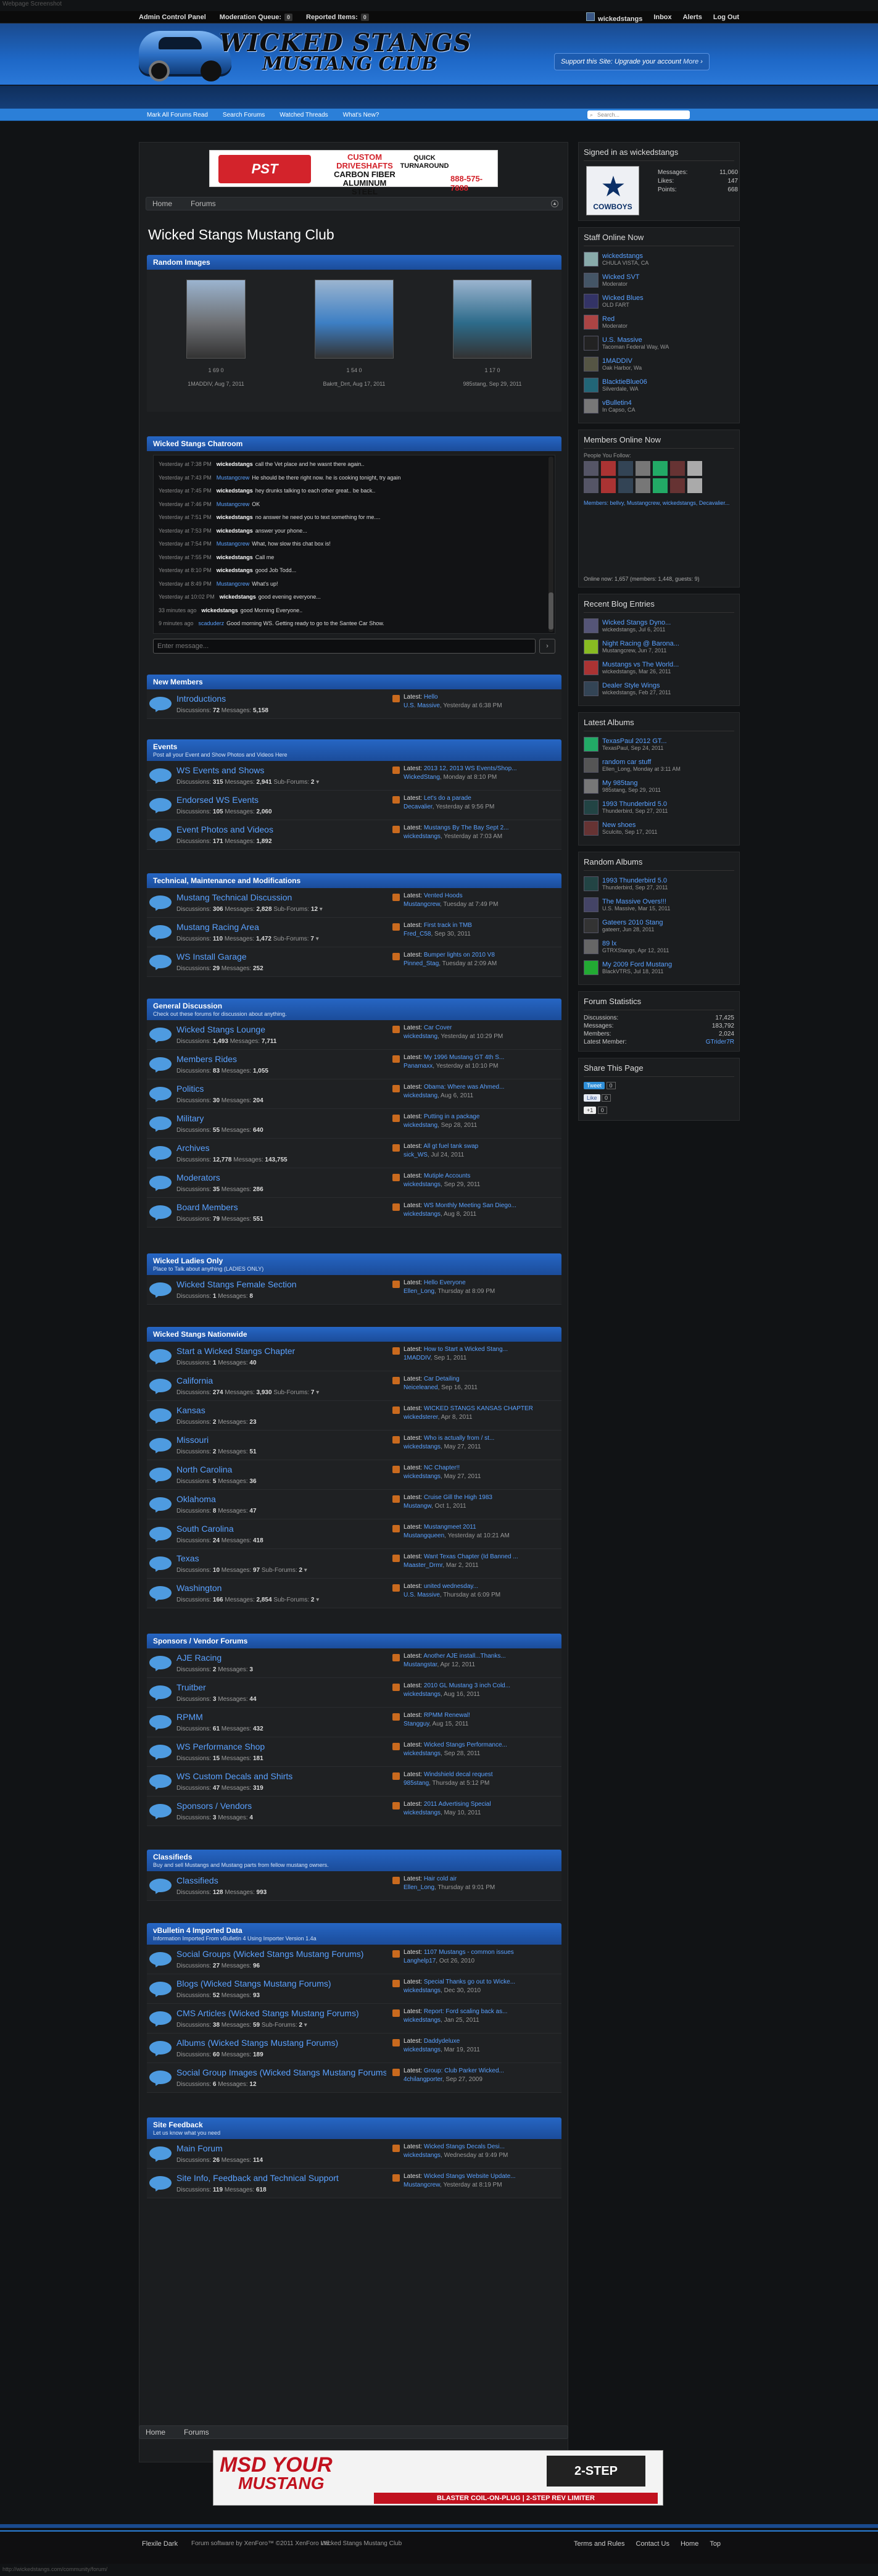 This screenshot has height=2576, width=878. I want to click on random-album-name: The Massive Overs!!!, so click(636, 901).